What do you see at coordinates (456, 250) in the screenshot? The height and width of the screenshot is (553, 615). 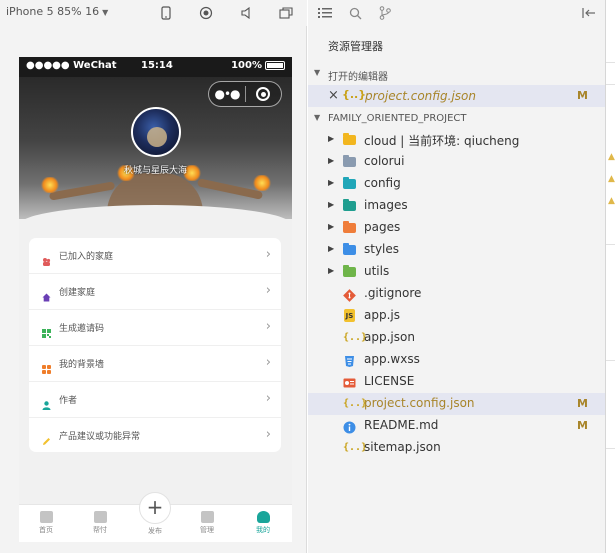 I see `tree-item-styles: ▶ styles` at bounding box center [456, 250].